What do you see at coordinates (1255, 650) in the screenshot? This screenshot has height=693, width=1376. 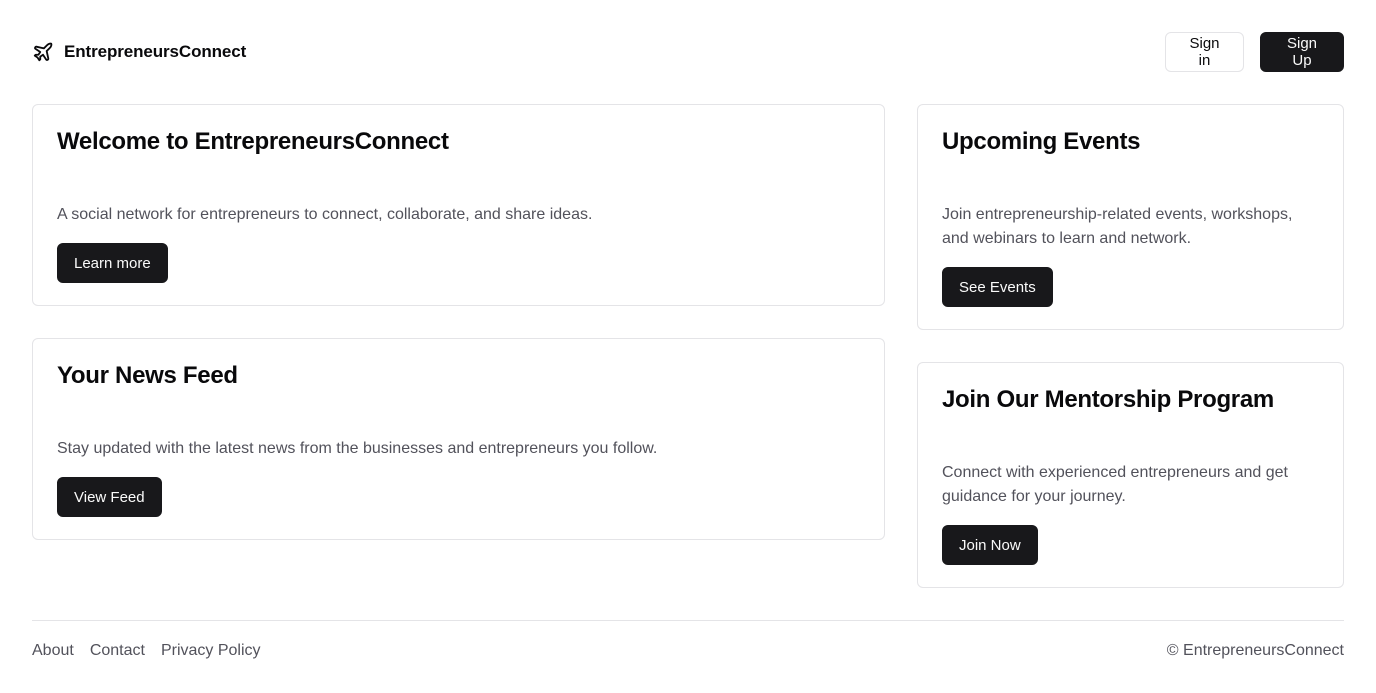 I see `copyright-text: © EntrepreneursConnect` at bounding box center [1255, 650].